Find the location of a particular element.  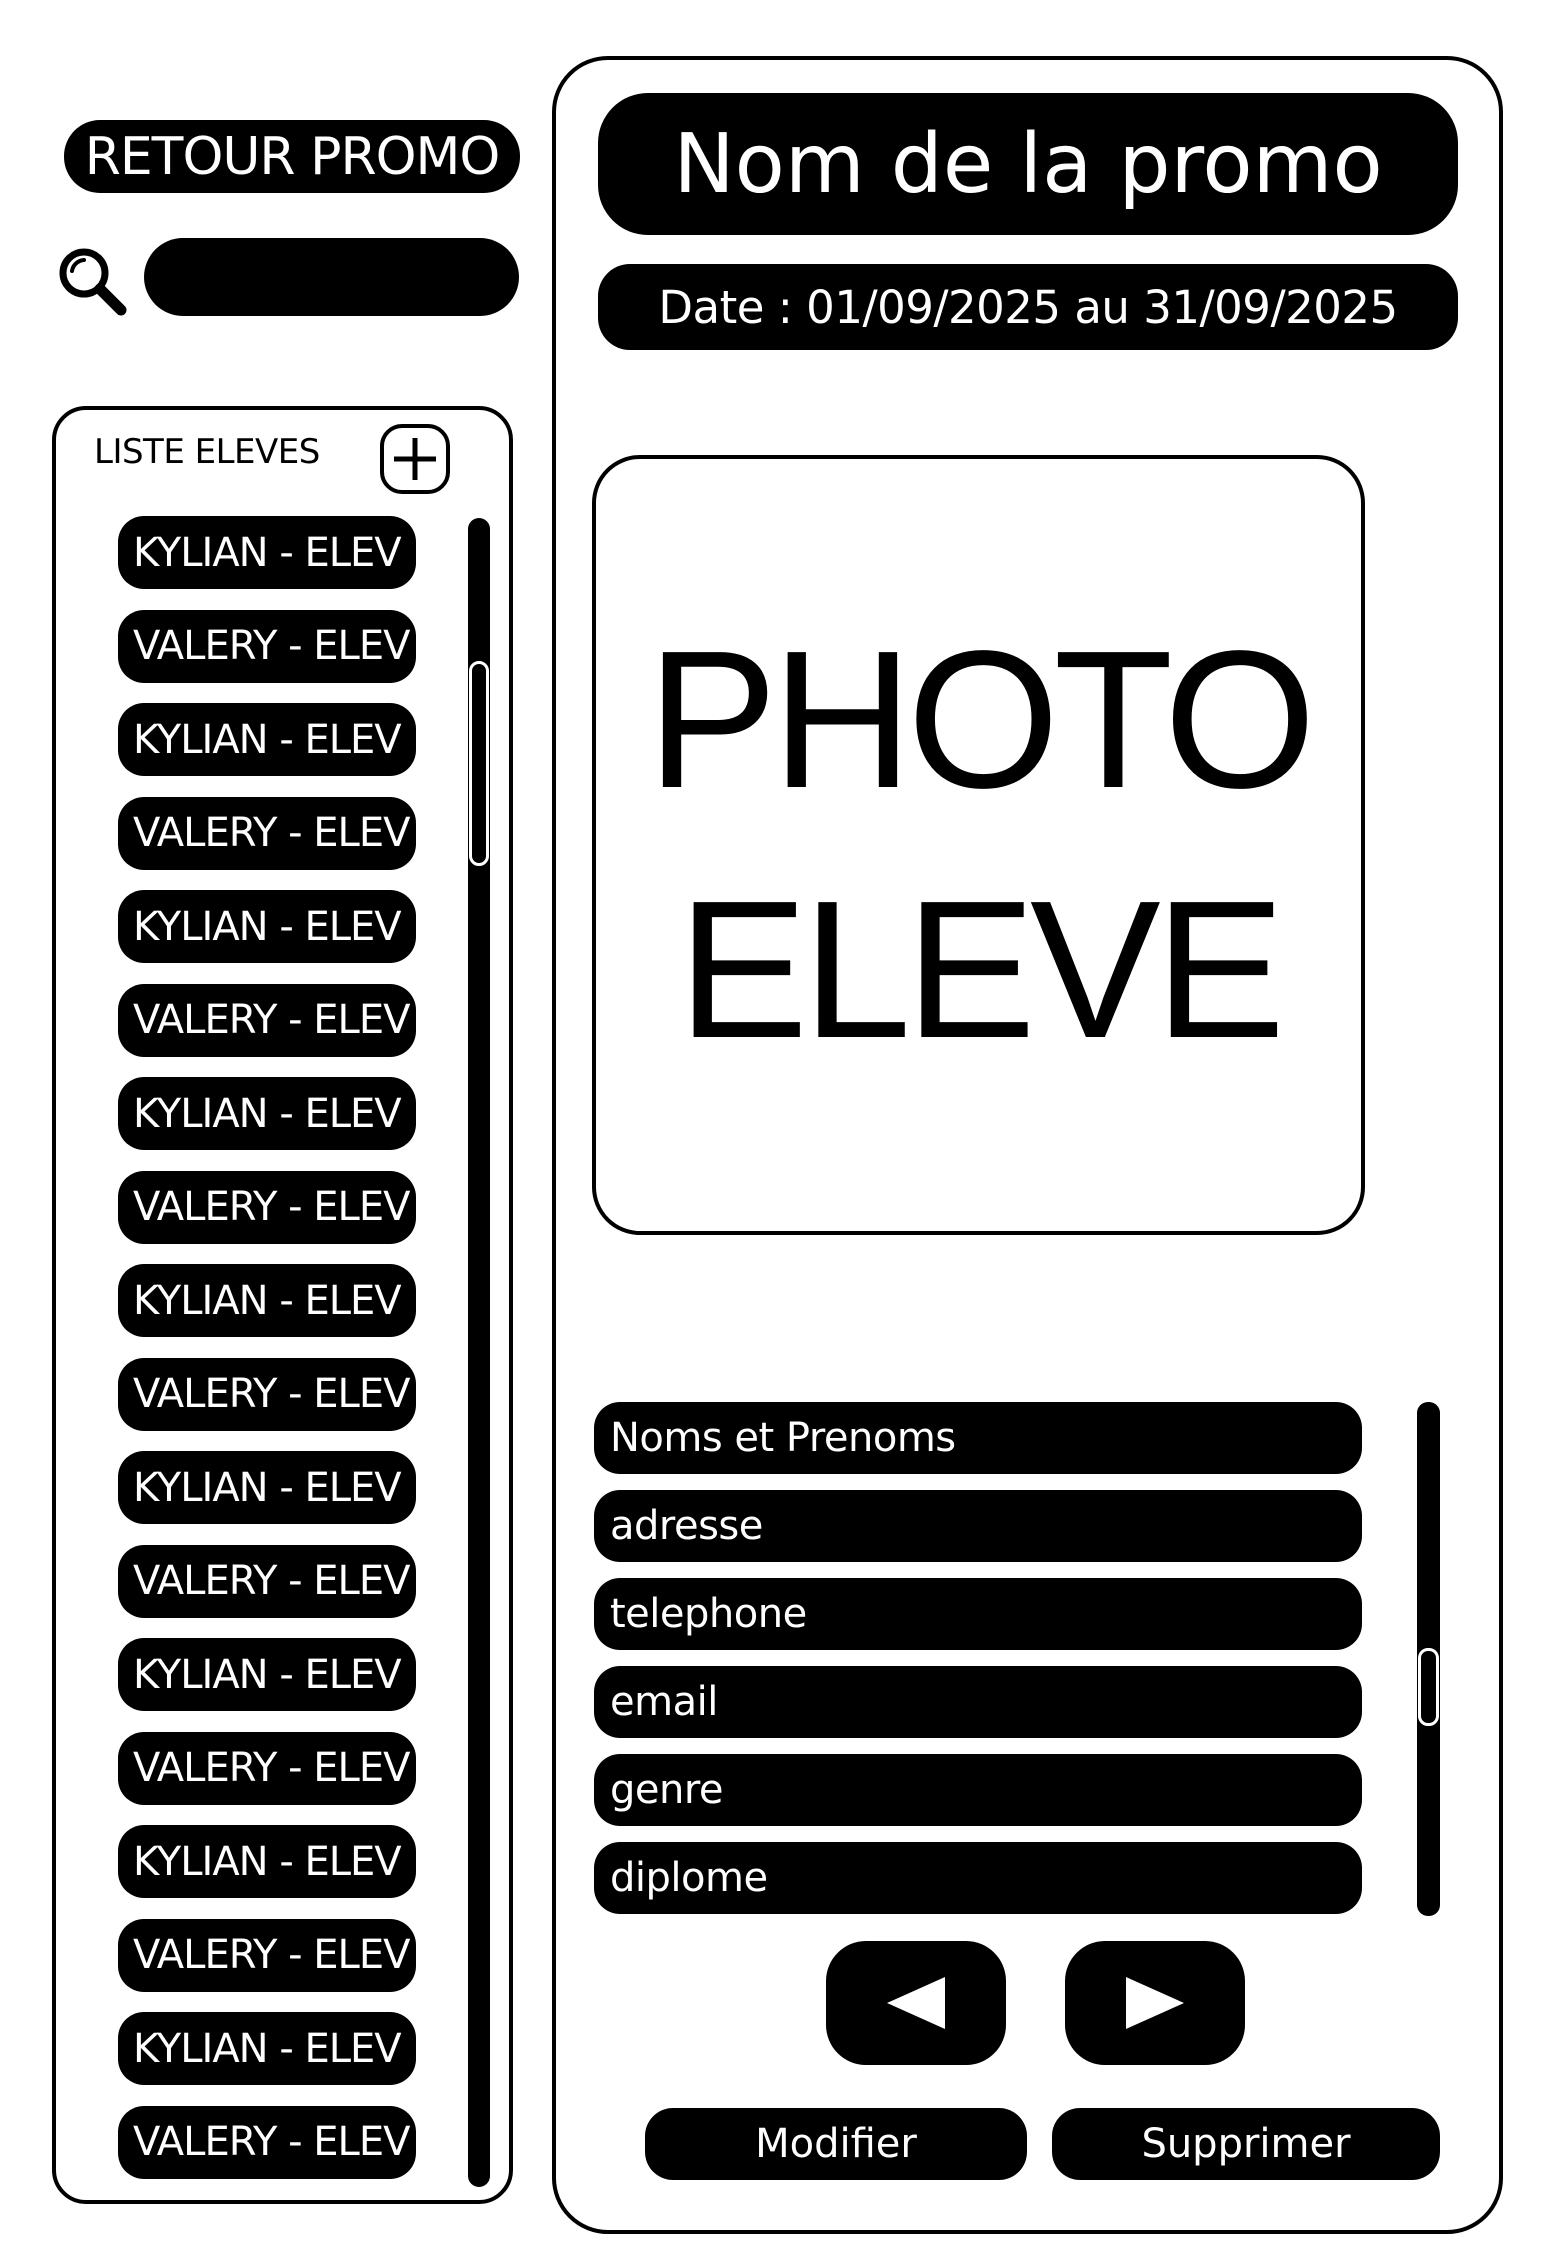

previous-student-button is located at coordinates (916, 2003).